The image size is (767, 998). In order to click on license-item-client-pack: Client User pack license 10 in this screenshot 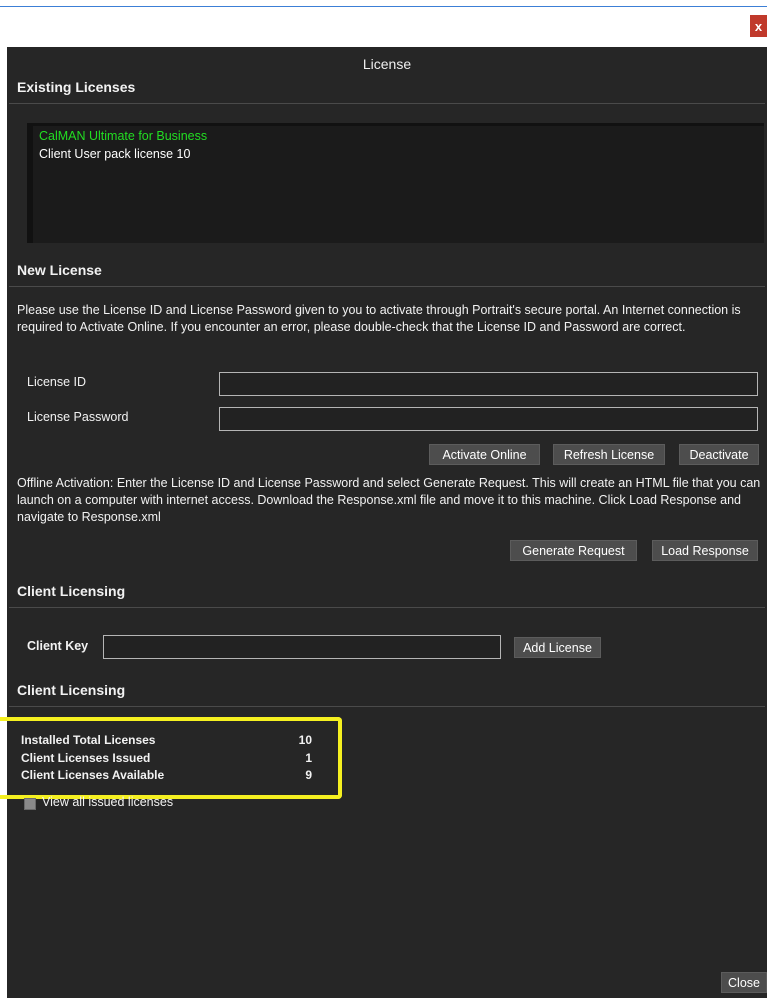, I will do `click(114, 154)`.